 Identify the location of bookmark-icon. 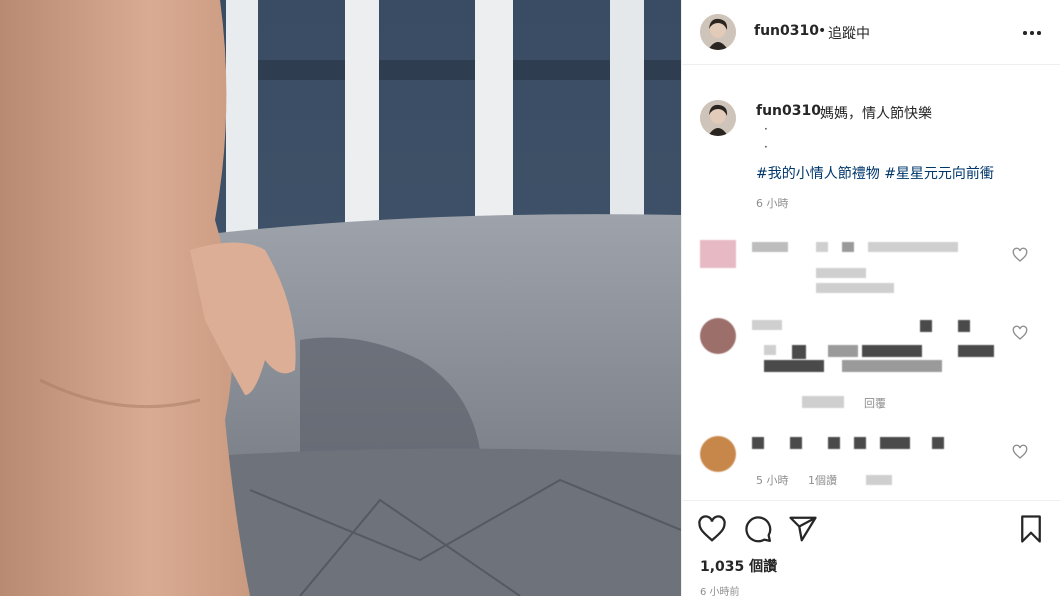
(1031, 529).